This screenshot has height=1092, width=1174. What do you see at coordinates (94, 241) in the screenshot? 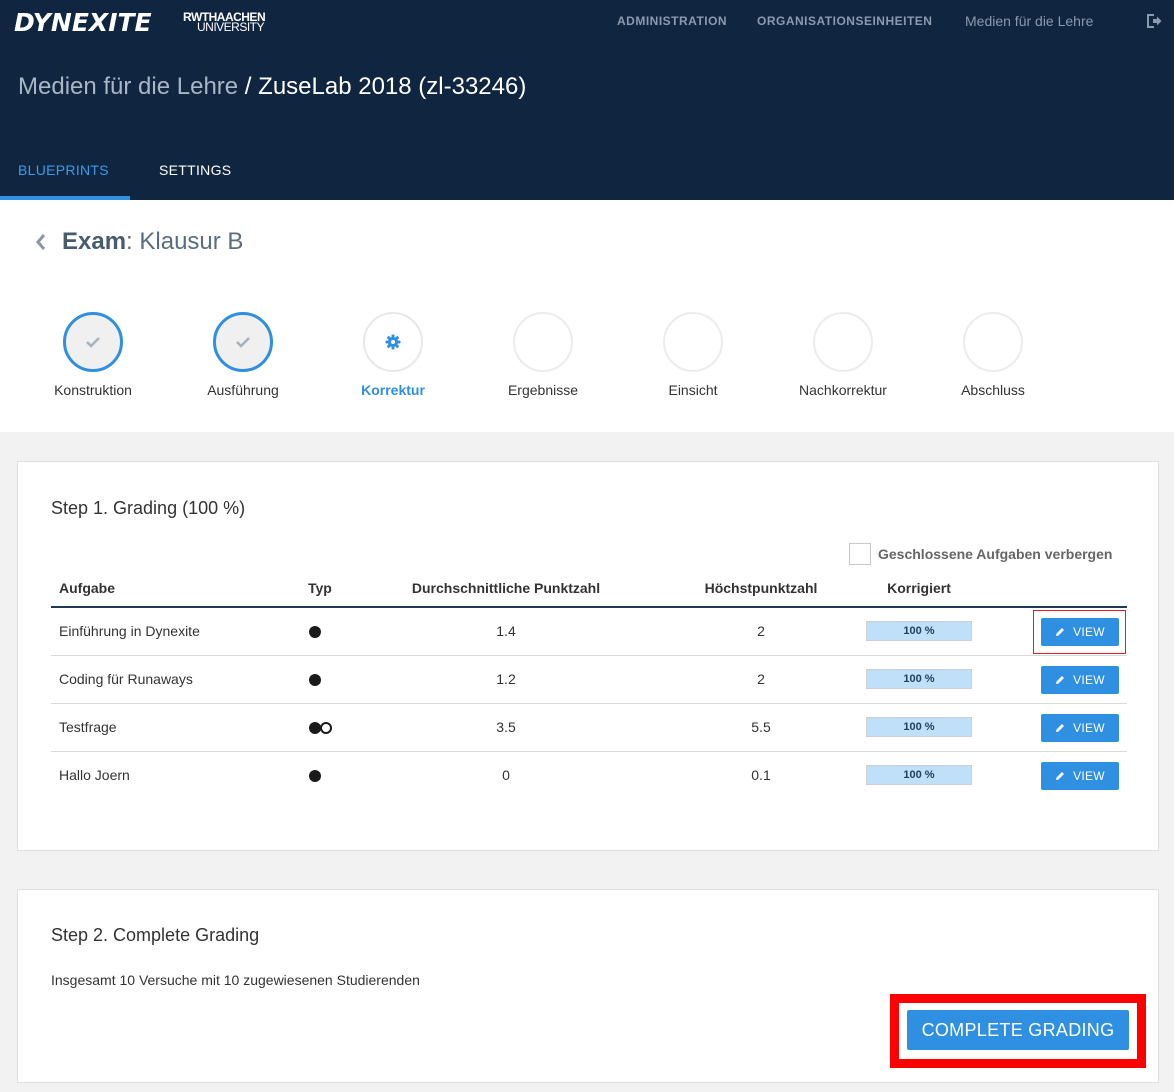
I see `exam-label: Exam` at bounding box center [94, 241].